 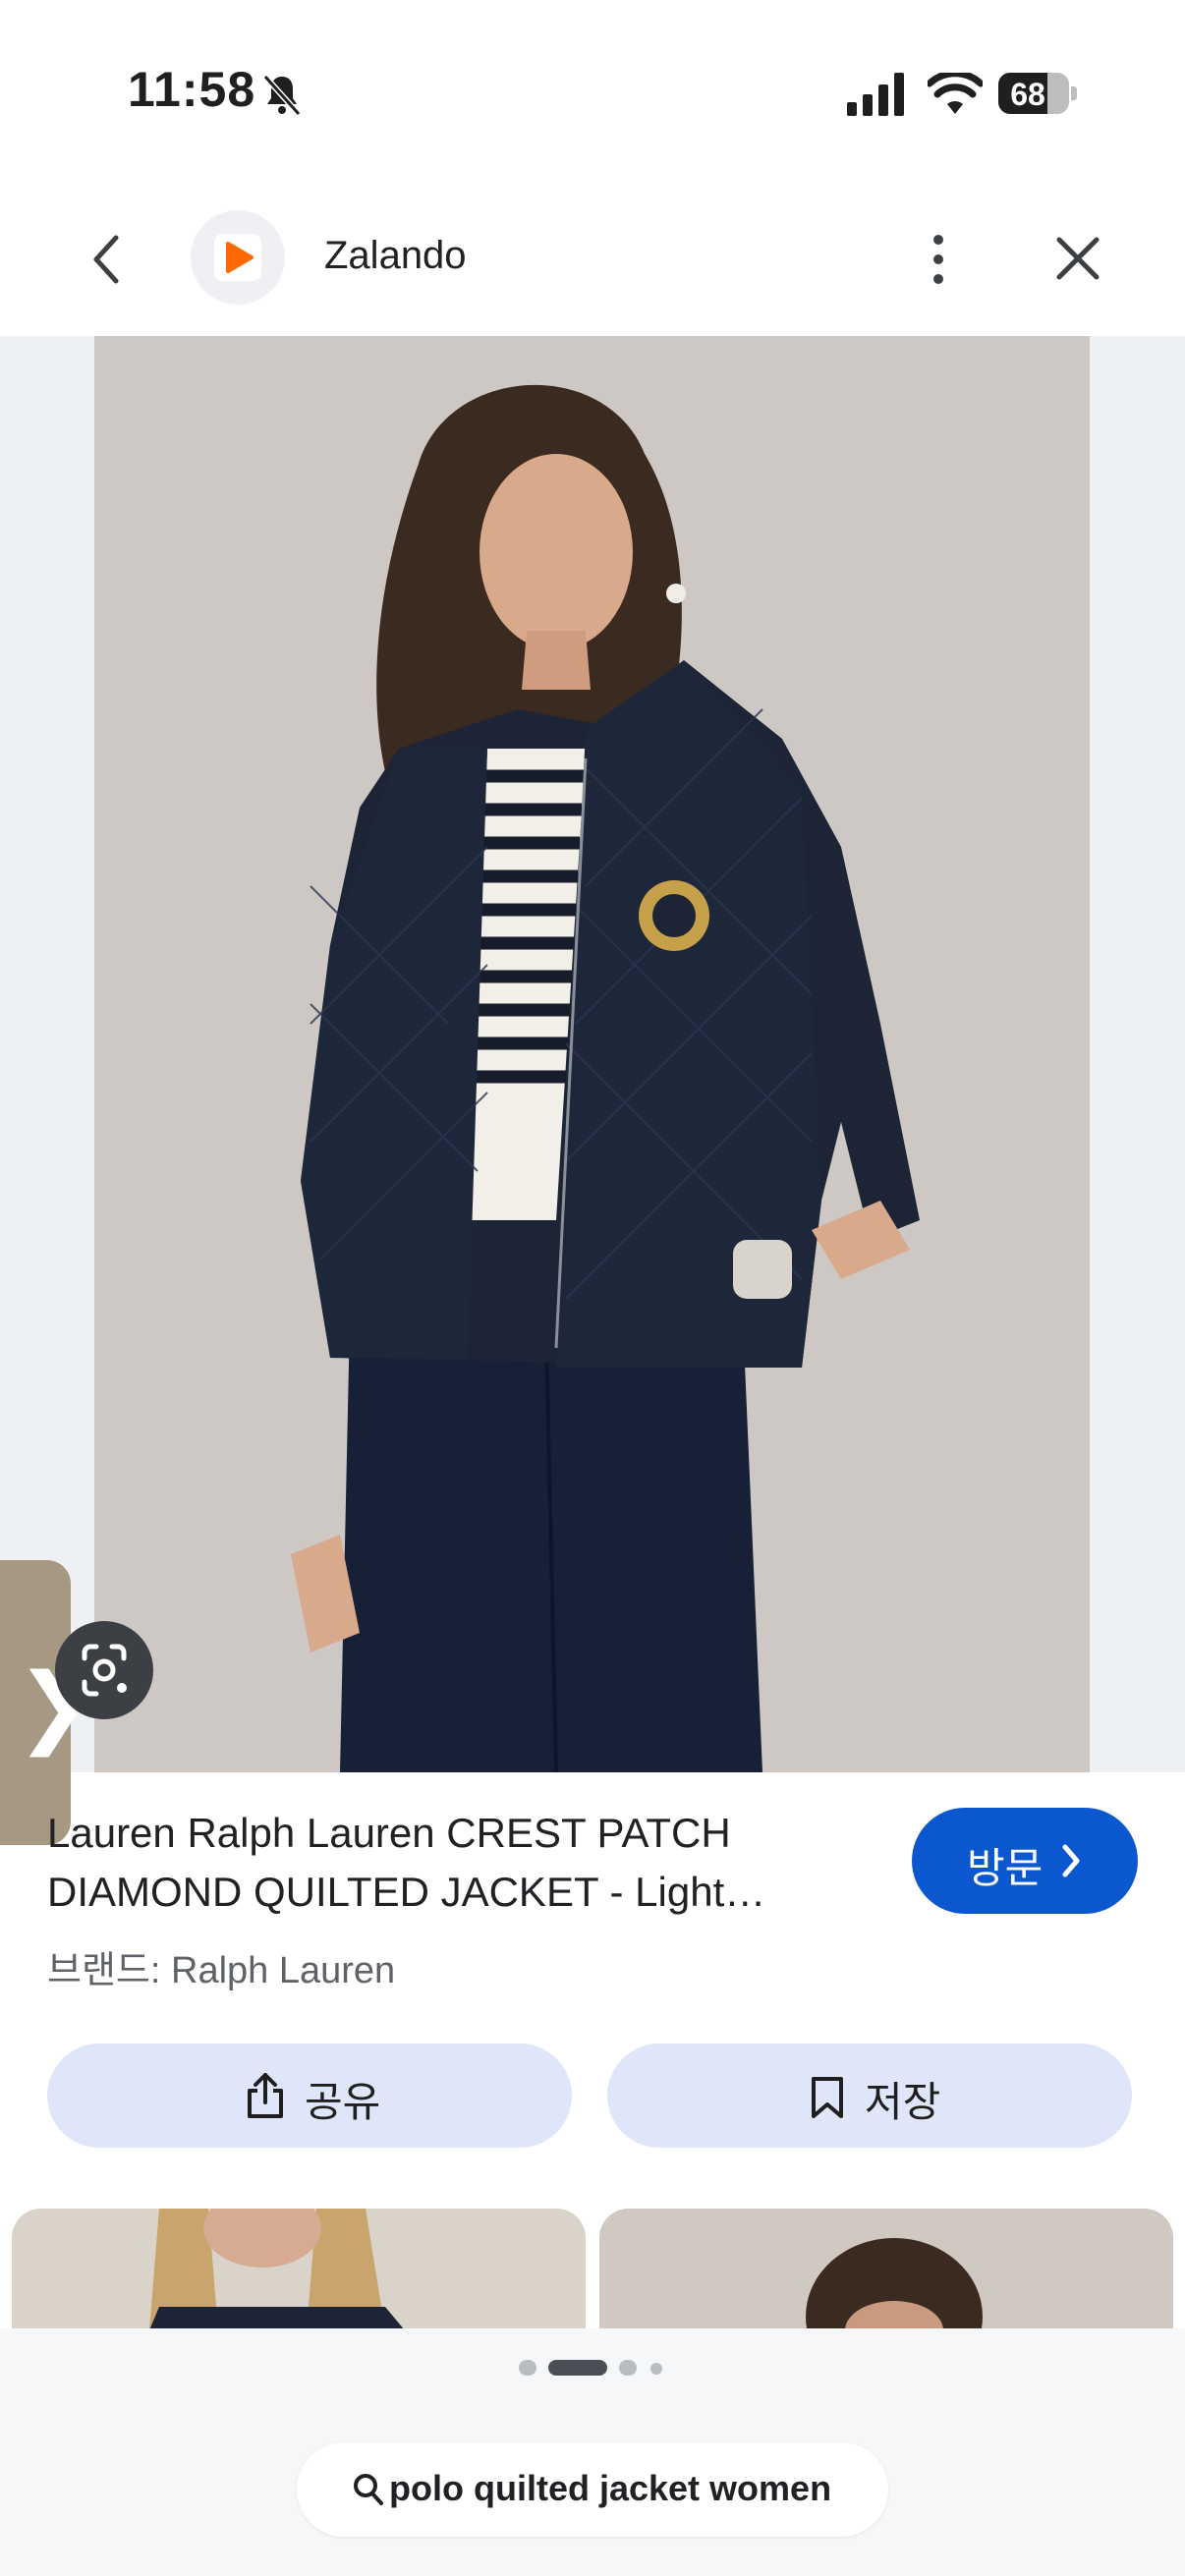 What do you see at coordinates (343, 2102) in the screenshot?
I see `share-label: 공유` at bounding box center [343, 2102].